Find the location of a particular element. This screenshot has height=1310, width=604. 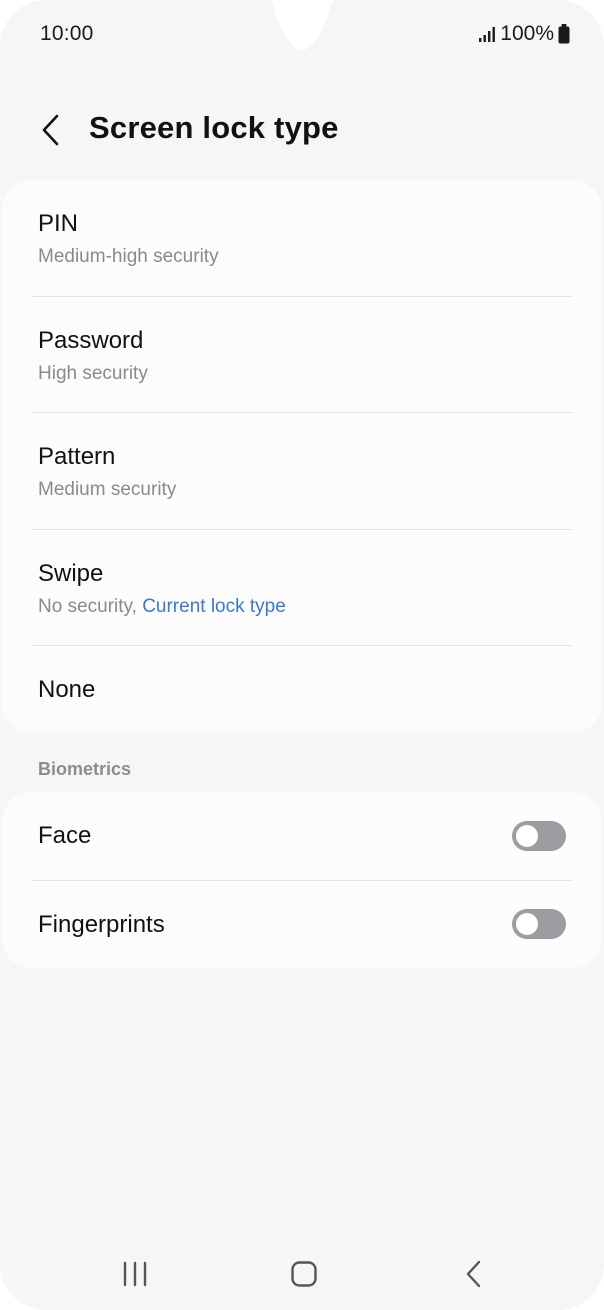

back-button is located at coordinates (50, 130).